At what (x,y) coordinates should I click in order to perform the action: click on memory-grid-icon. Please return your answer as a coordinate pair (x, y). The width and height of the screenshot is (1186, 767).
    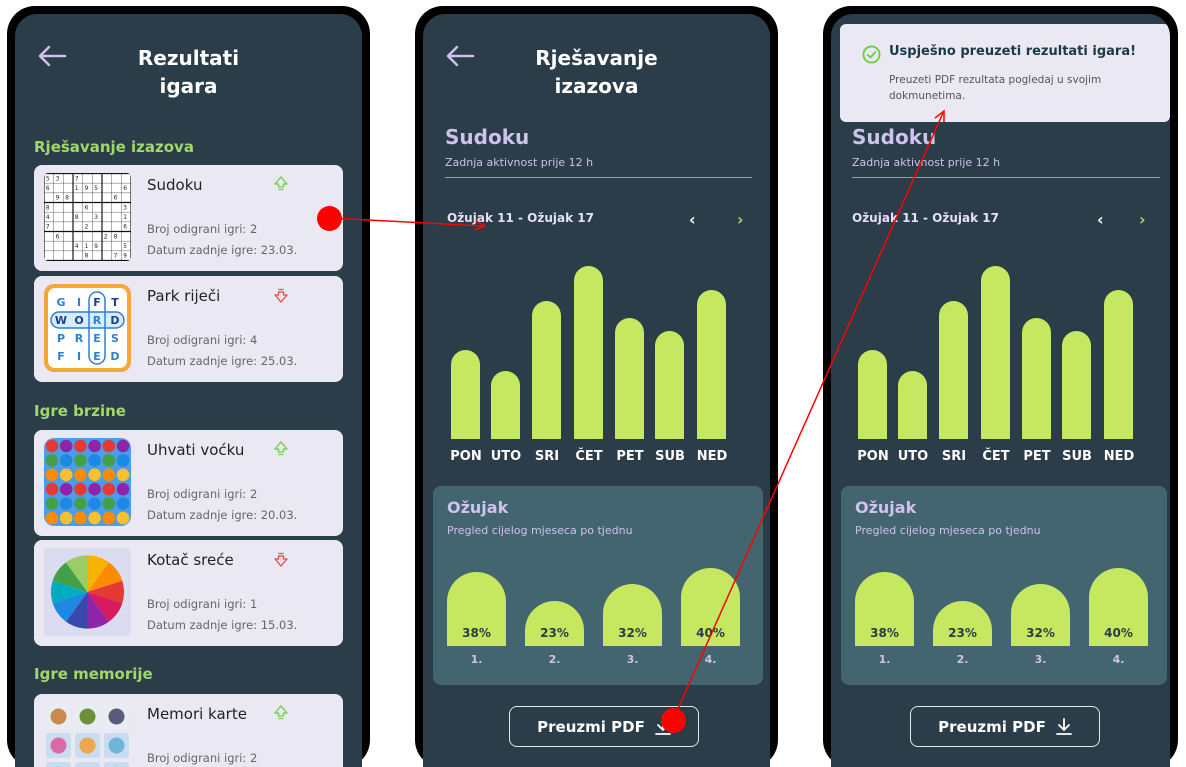
    Looking at the image, I should click on (87, 735).